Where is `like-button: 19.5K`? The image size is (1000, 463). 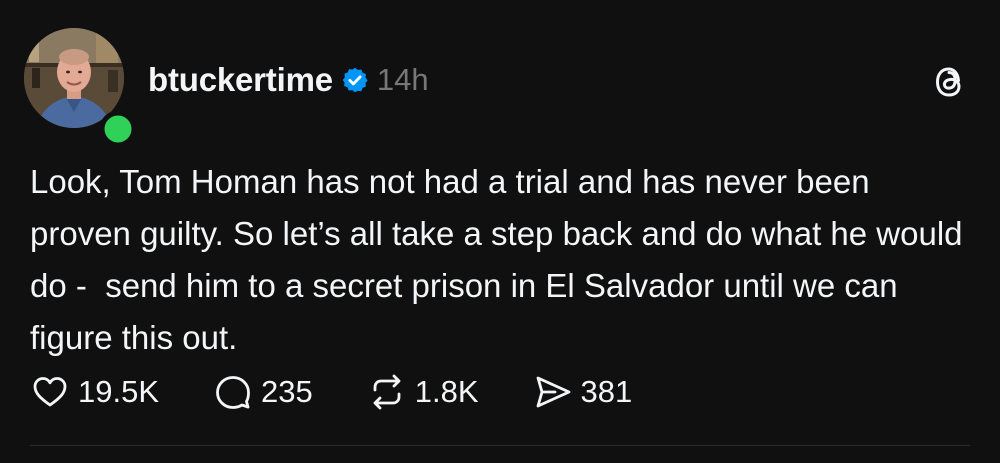
like-button: 19.5K is located at coordinates (94, 392).